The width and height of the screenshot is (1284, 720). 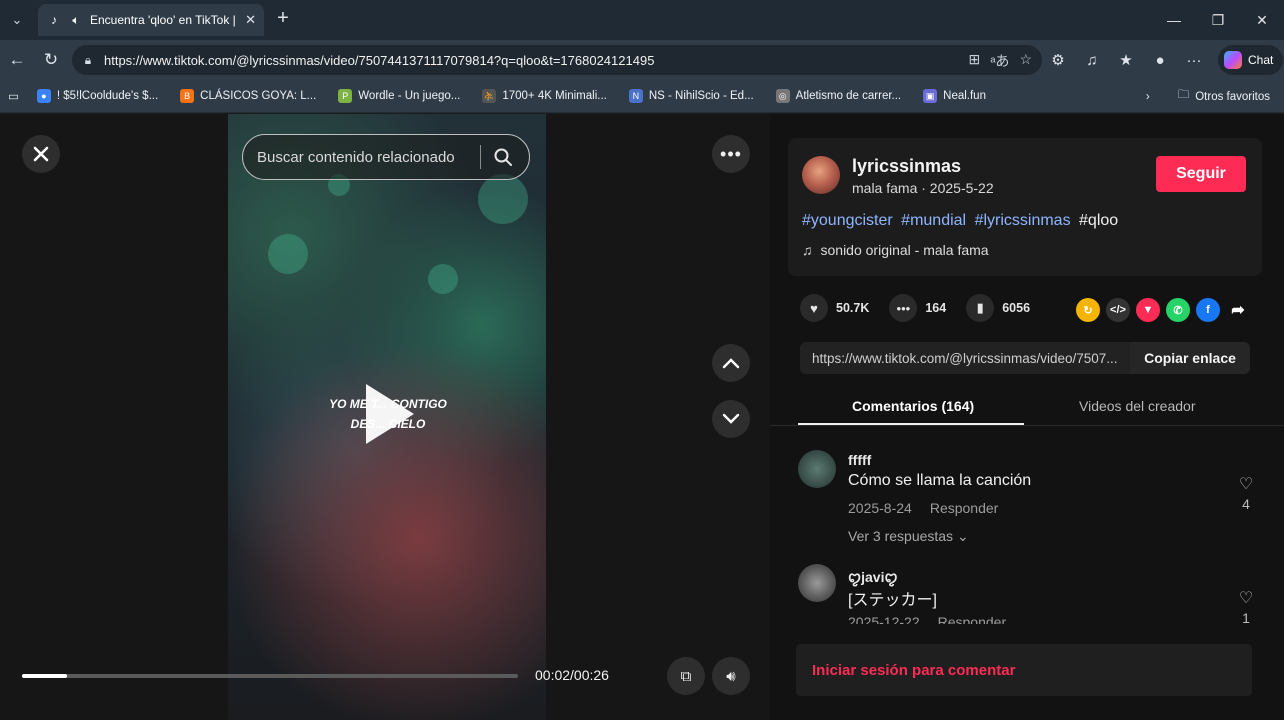 What do you see at coordinates (1160, 60) in the screenshot?
I see `profile-avatar: ●` at bounding box center [1160, 60].